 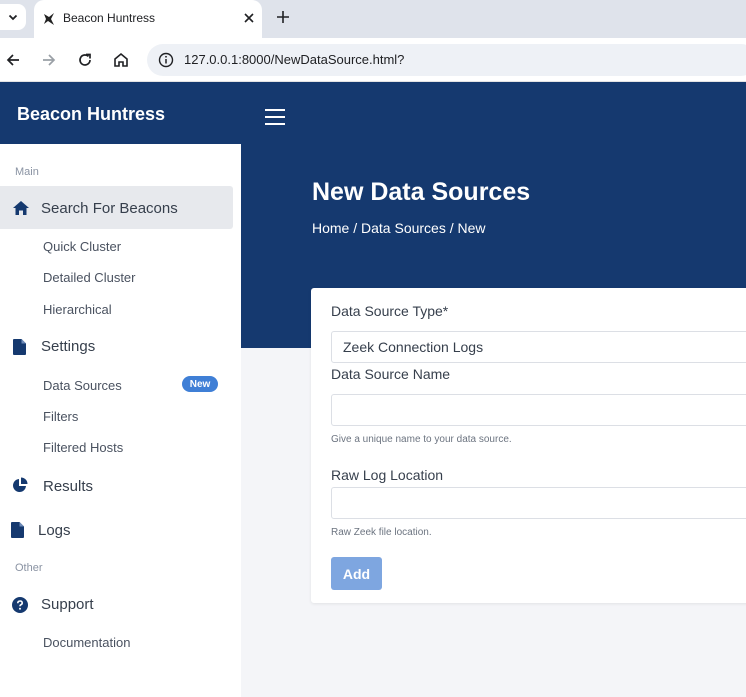 I want to click on data-source-type-label: Data Source Type*, so click(x=390, y=311).